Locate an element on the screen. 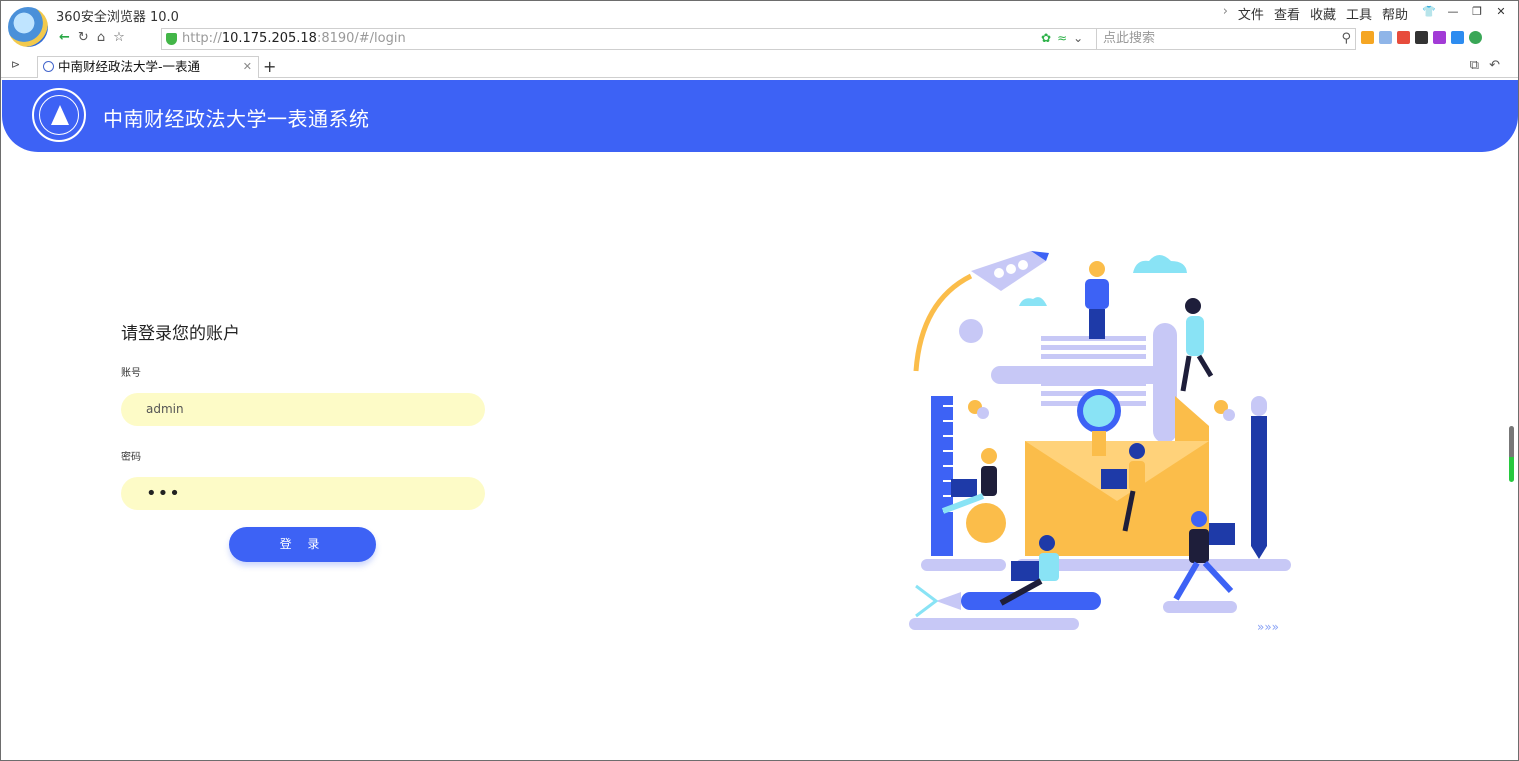 Image resolution: width=1519 pixels, height=761 pixels. sidebar-toggle-icon: ⊳ is located at coordinates (15, 64).